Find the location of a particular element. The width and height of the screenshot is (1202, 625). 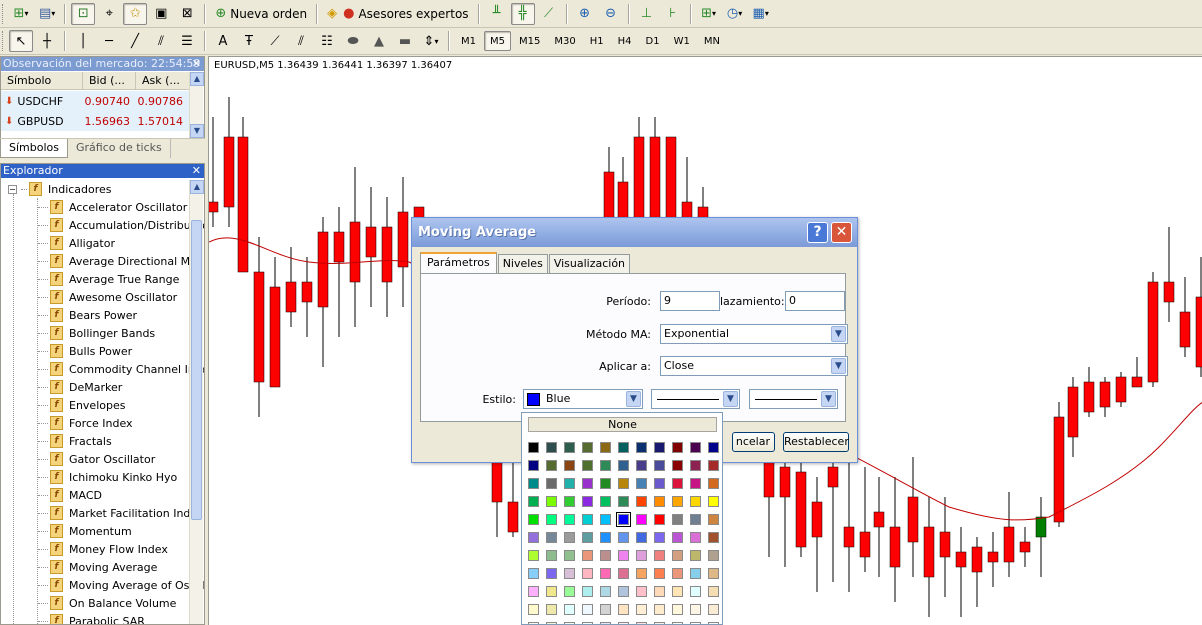

fibonacci-tool: ☰ is located at coordinates (187, 41).